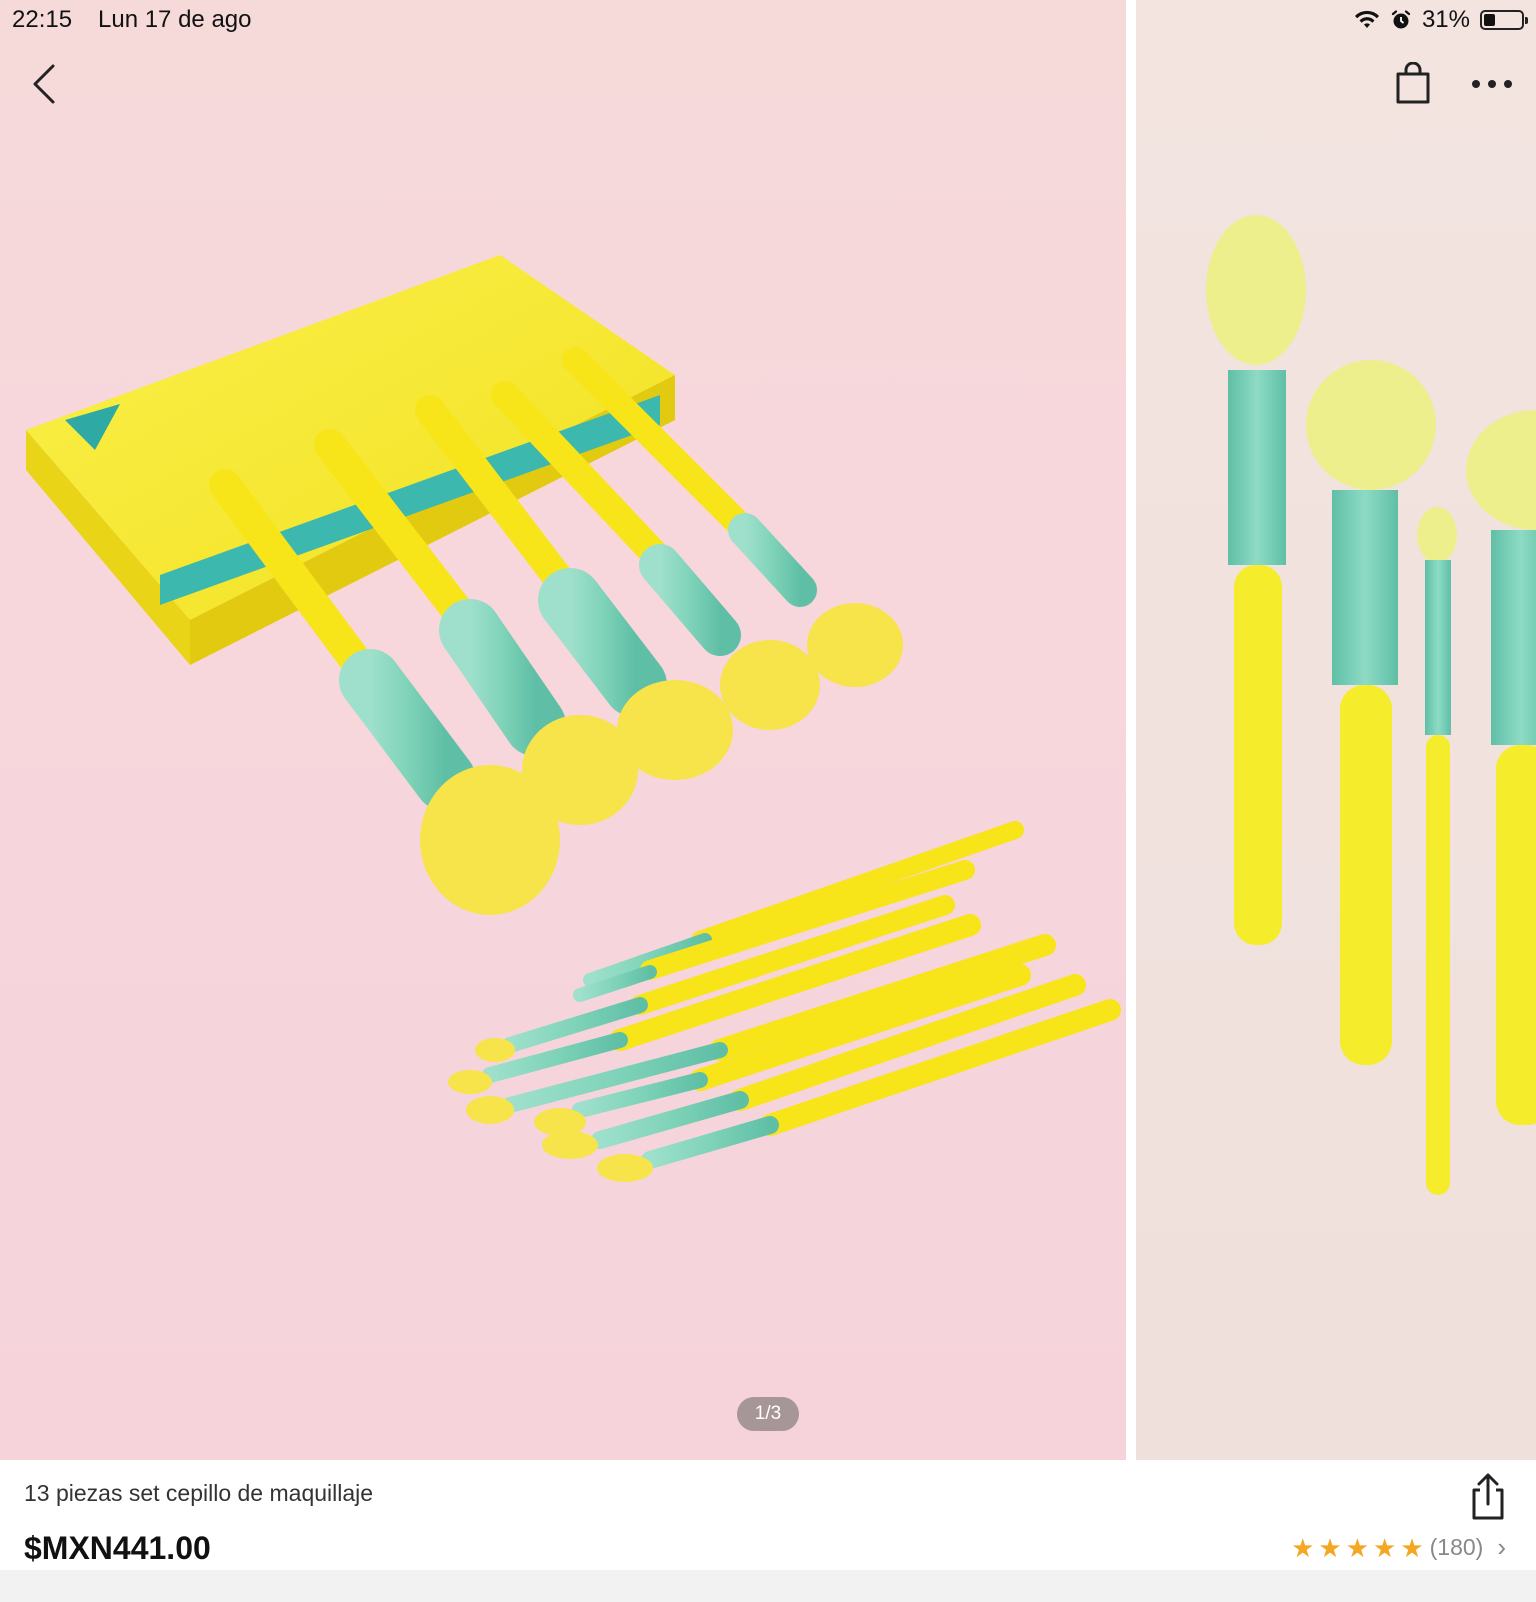  What do you see at coordinates (768, 21) in the screenshot?
I see `status-bar: 22:15 Lun 17 de ago 31%` at bounding box center [768, 21].